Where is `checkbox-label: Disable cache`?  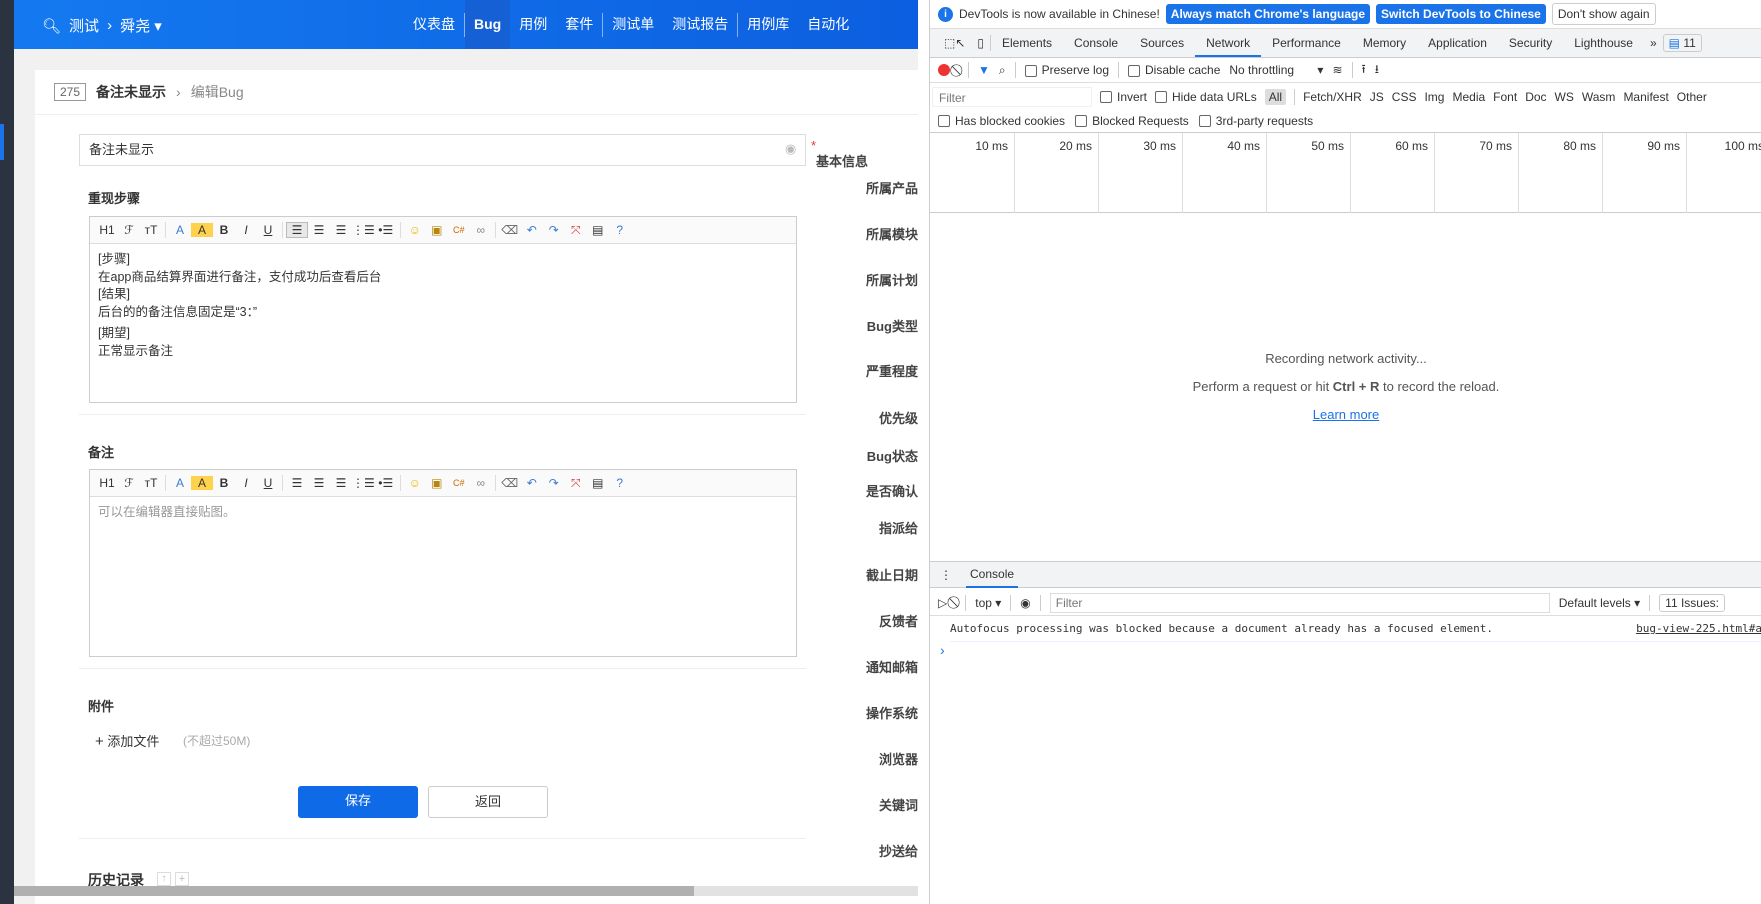 checkbox-label: Disable cache is located at coordinates (1183, 70).